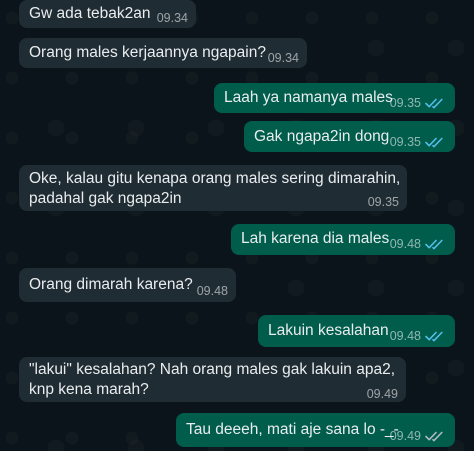 The width and height of the screenshot is (474, 451). Describe the element at coordinates (322, 136) in the screenshot. I see `message-text: Gak ngapa2in dong` at that location.